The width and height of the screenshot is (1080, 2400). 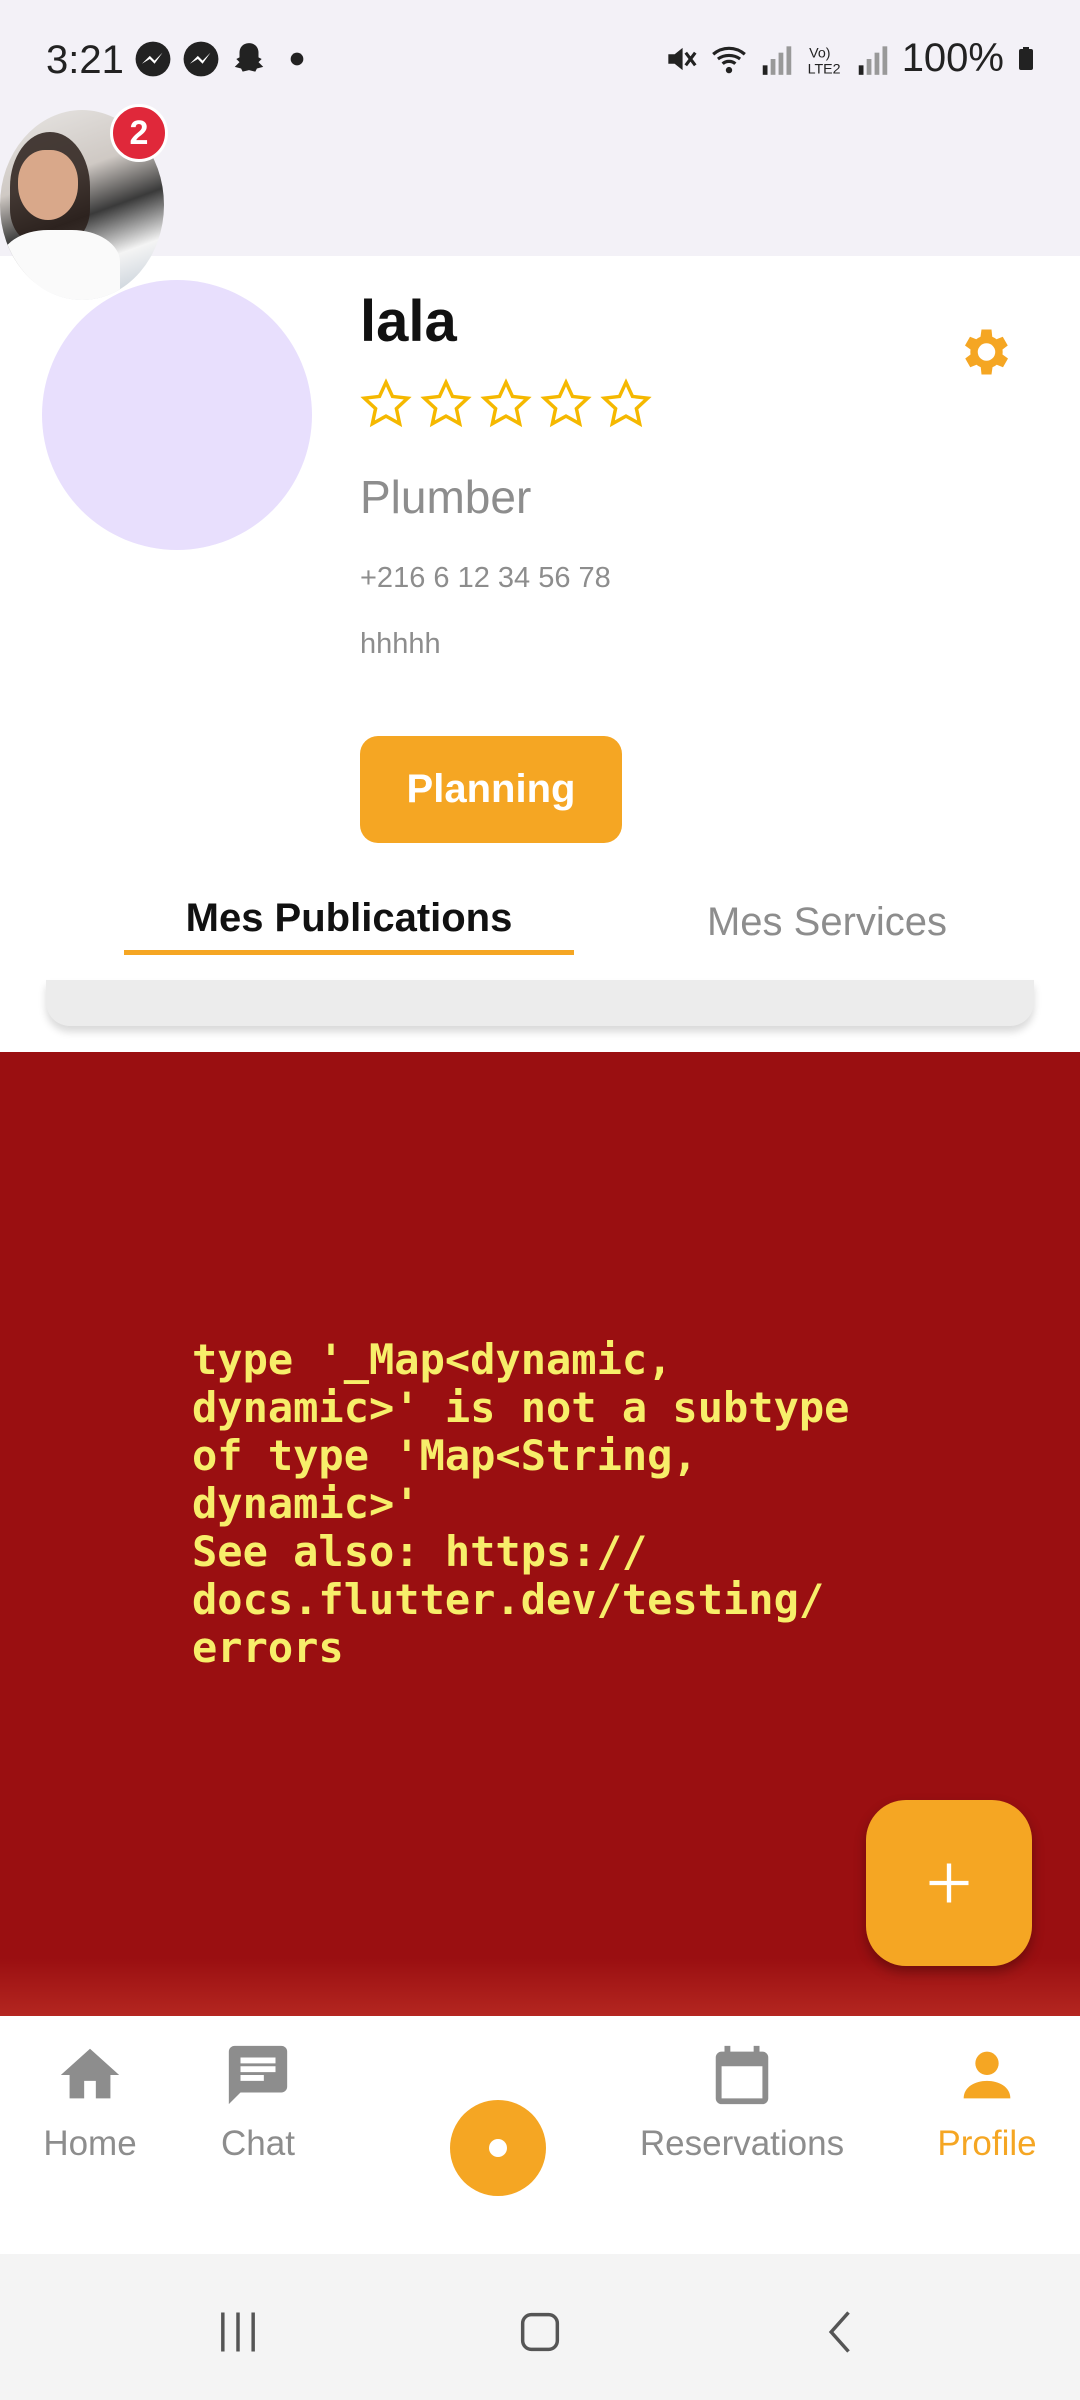 I want to click on svg-text: LTE2, so click(x=823, y=69).